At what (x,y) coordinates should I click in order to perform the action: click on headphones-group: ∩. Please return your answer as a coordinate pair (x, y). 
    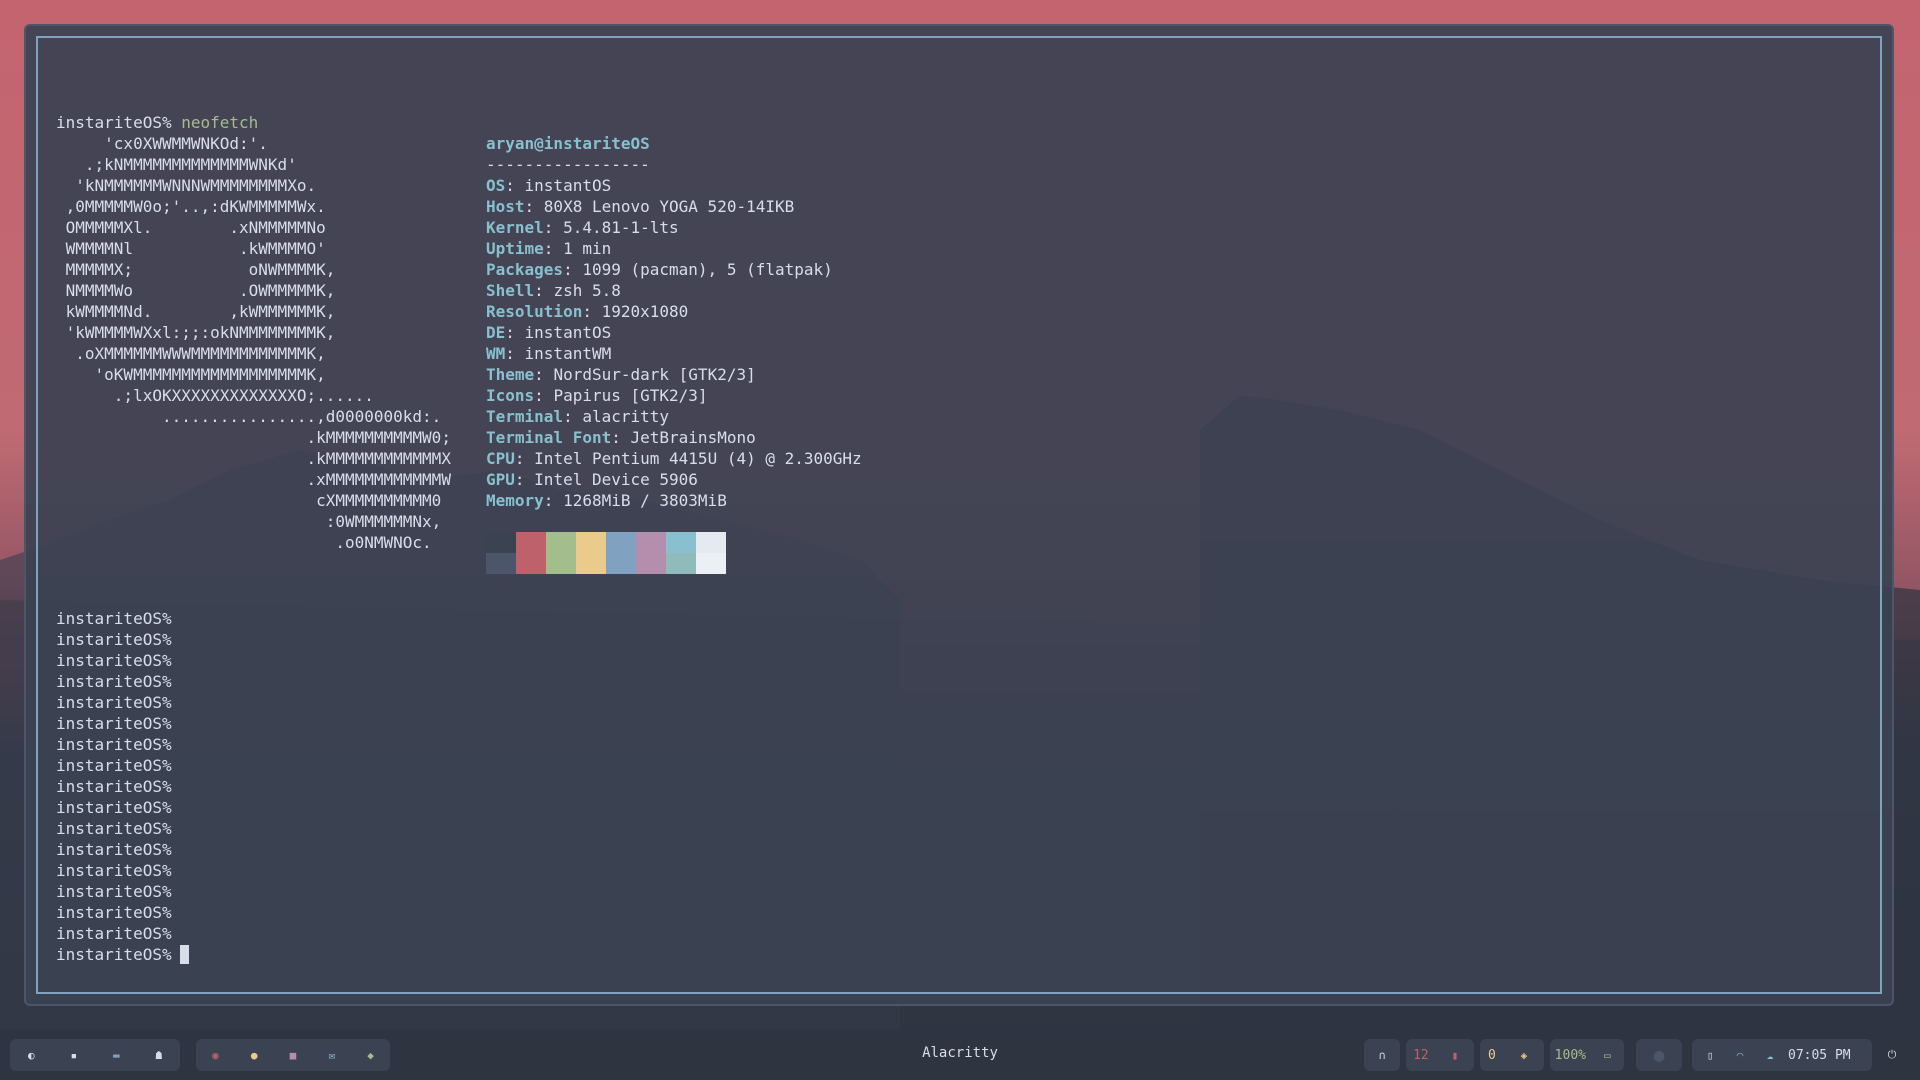
    Looking at the image, I should click on (1382, 1055).